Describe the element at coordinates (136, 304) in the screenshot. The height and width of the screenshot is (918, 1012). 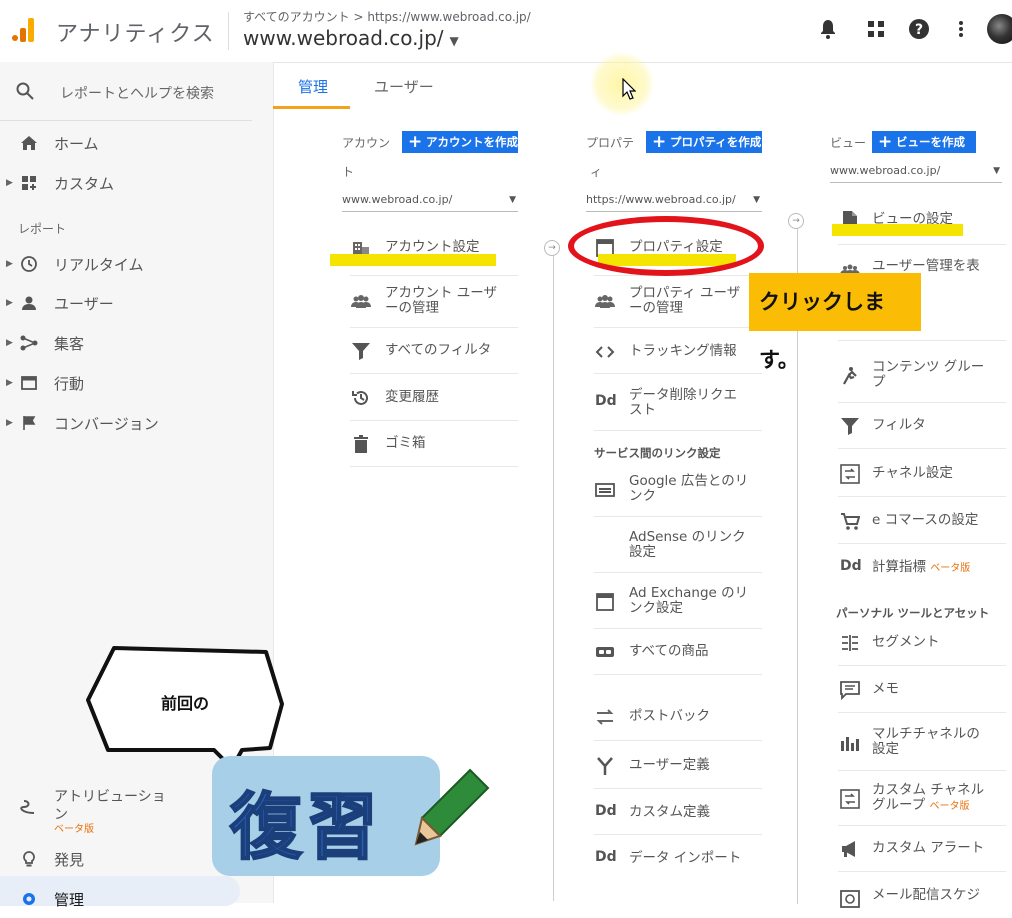
I see `sidebar-item-users: ▶ ユーザー` at that location.